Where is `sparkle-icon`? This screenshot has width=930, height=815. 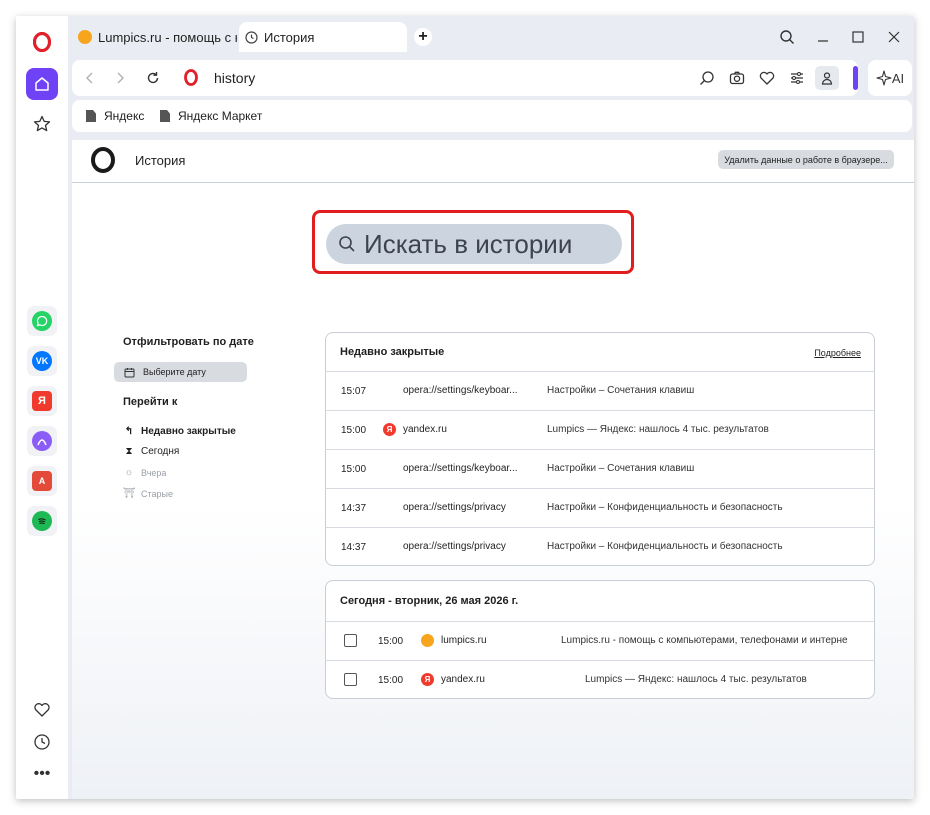
sparkle-icon is located at coordinates (884, 78).